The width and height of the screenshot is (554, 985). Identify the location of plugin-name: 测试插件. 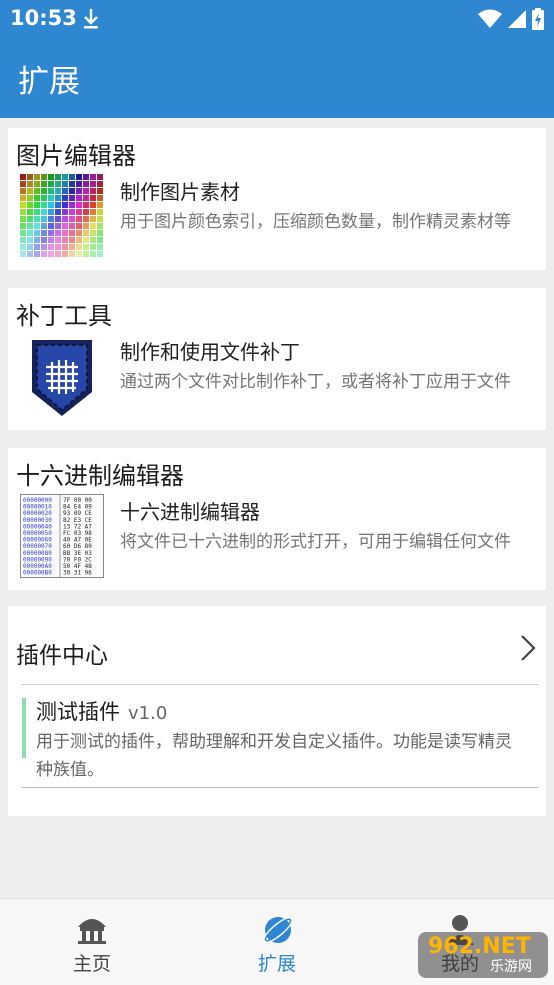
(78, 712).